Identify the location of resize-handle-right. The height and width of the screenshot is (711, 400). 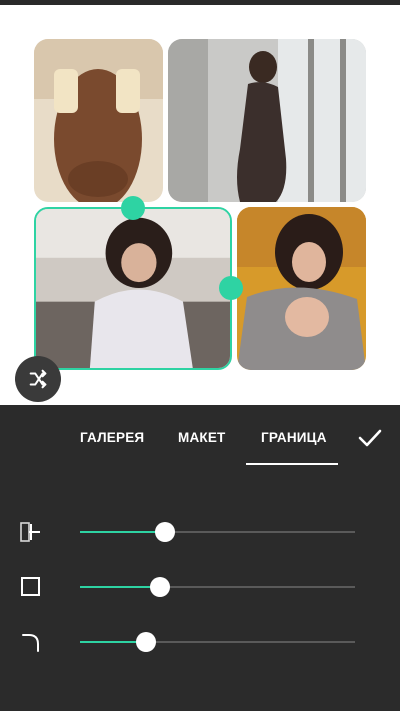
(231, 288).